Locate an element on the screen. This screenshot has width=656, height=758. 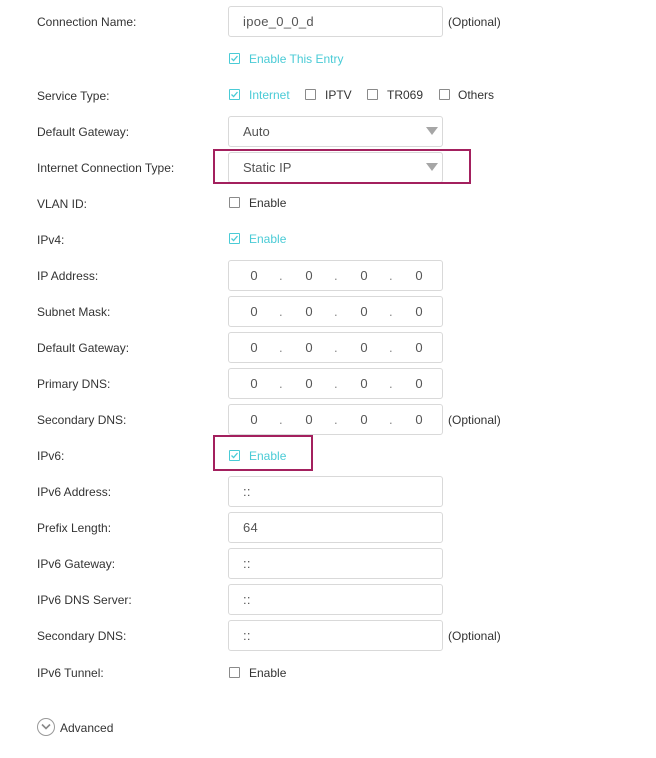
chevron-down-circle-icon is located at coordinates (46, 727).